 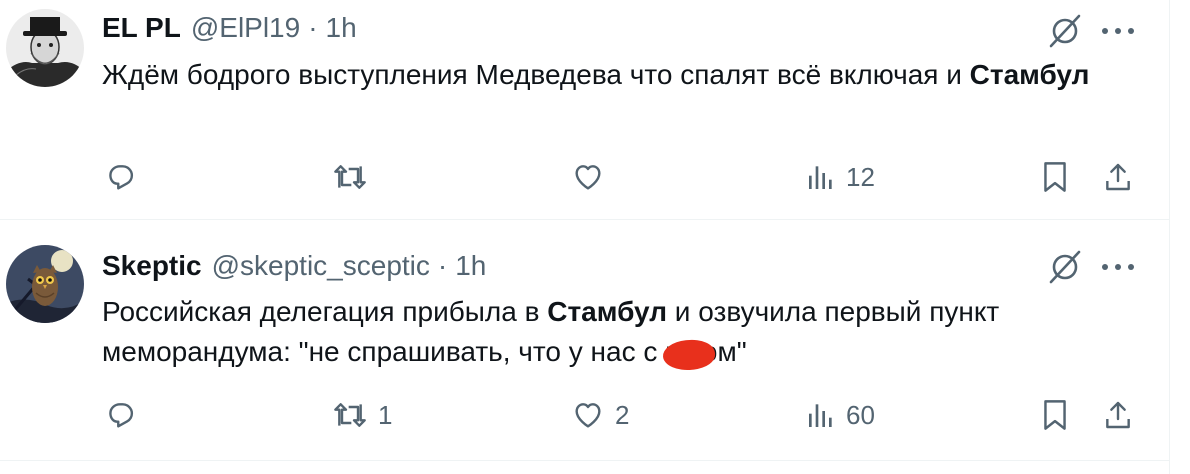 What do you see at coordinates (385, 414) in the screenshot?
I see `repost-count: 1` at bounding box center [385, 414].